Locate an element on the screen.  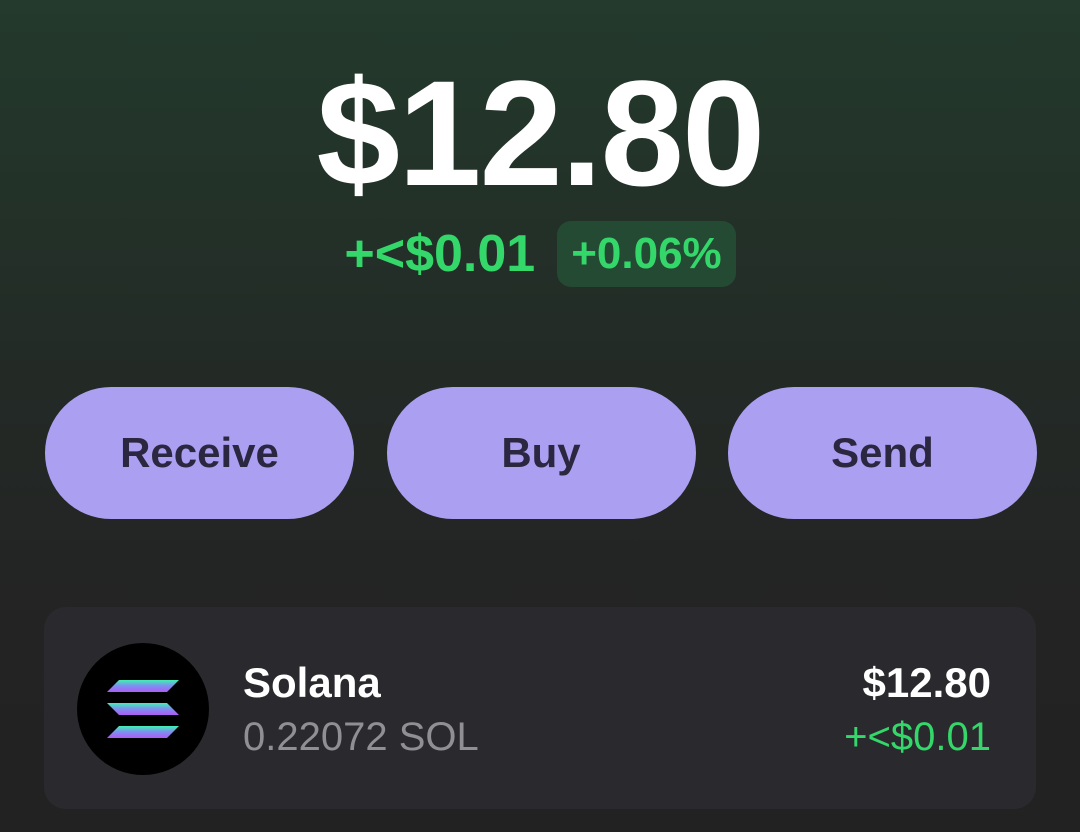
token-amount: 0.22072 SOL is located at coordinates (361, 737).